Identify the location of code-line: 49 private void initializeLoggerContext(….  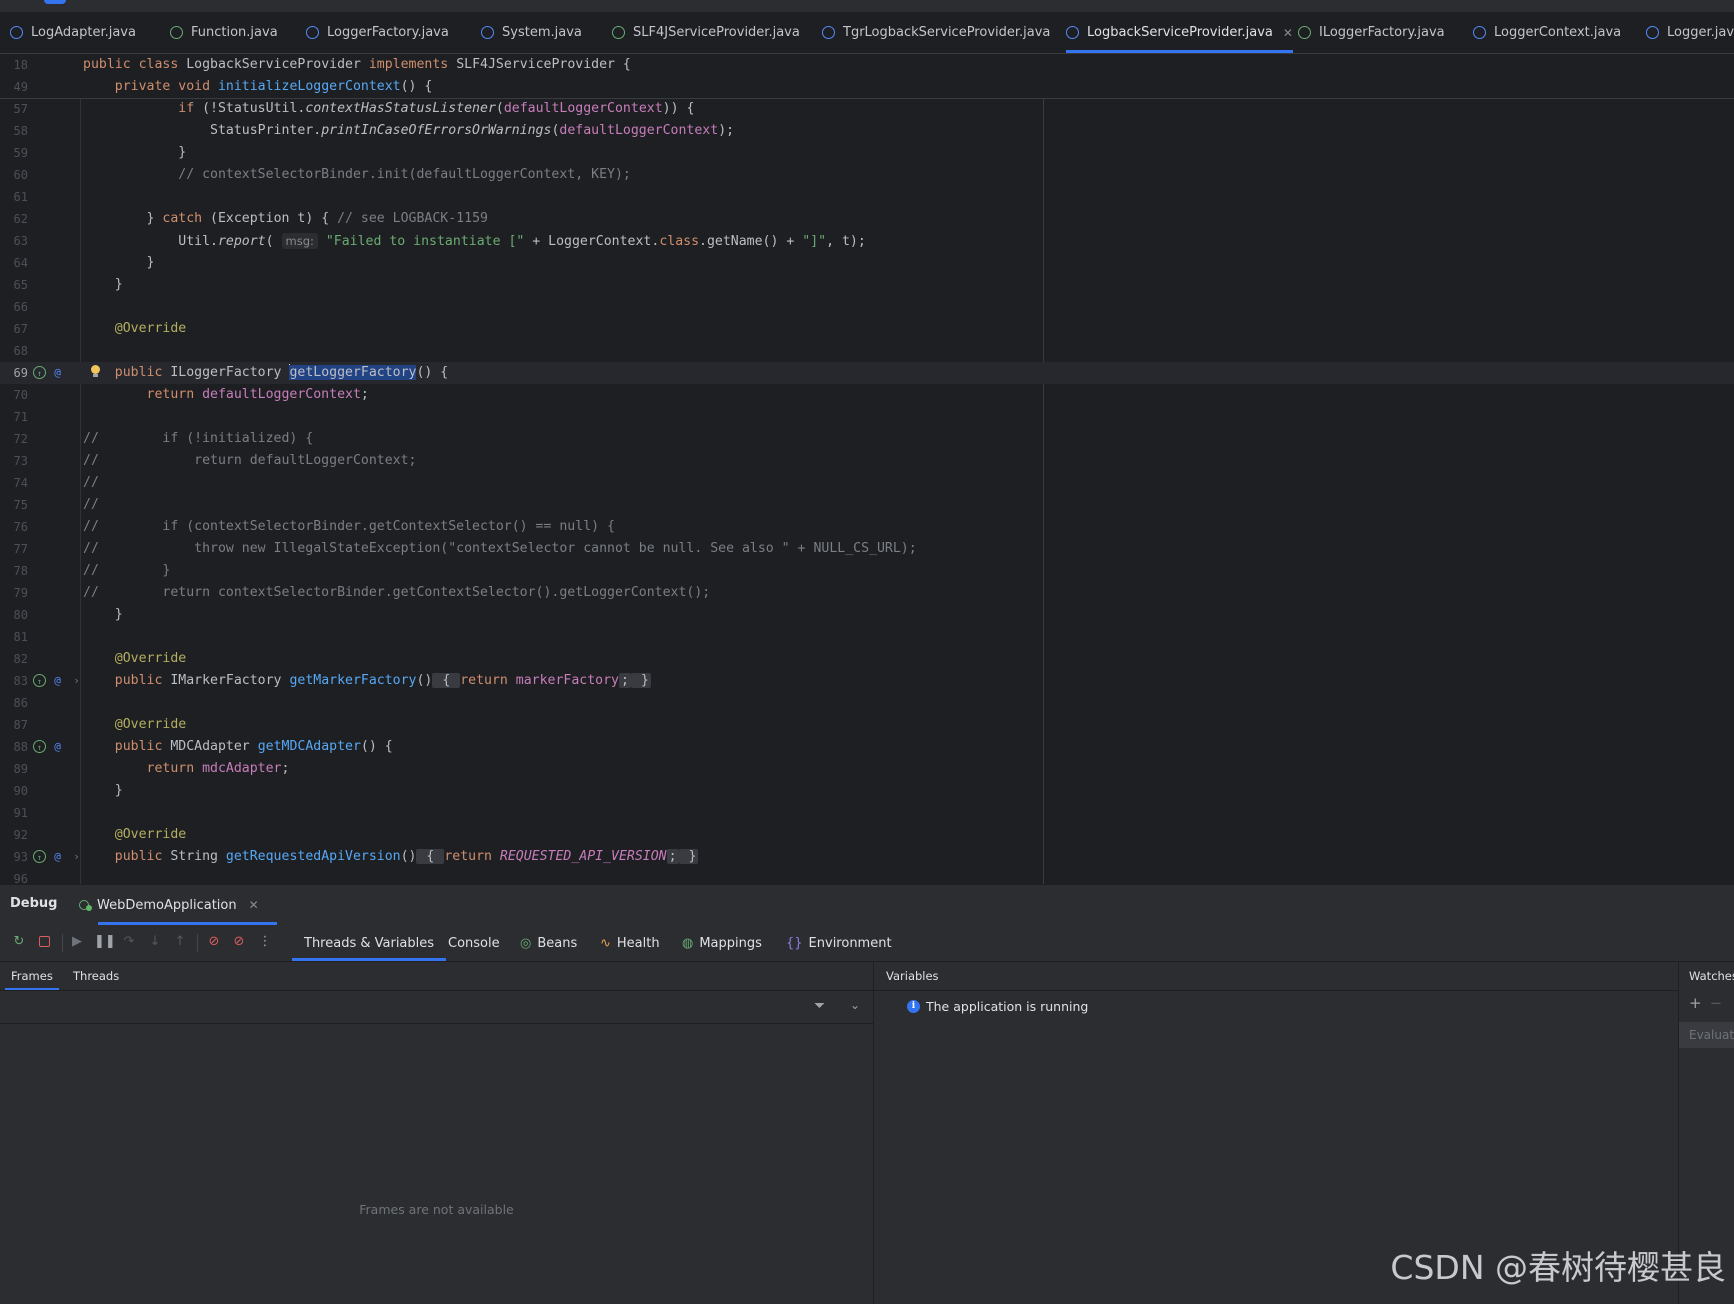
(867, 87).